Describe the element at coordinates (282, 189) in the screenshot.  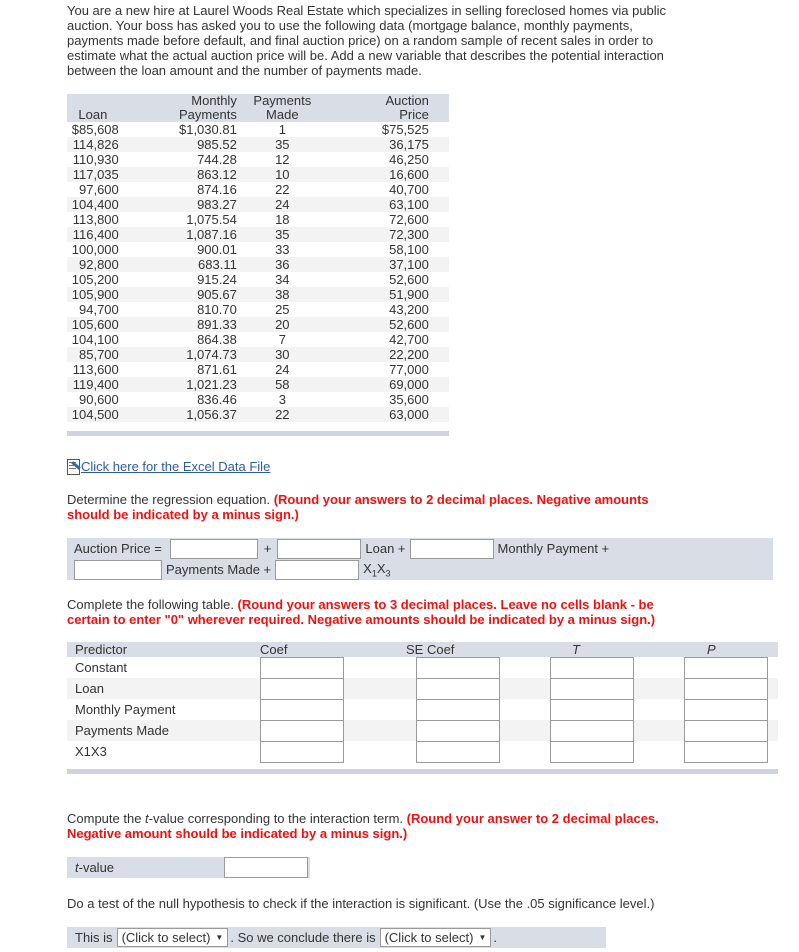
I see `payments-made-cell: 22` at that location.